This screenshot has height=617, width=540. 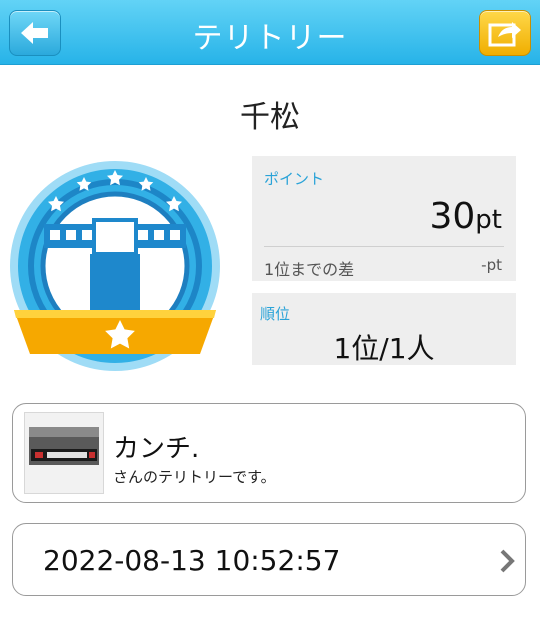 I want to click on share-export-icon, so click(x=504, y=34).